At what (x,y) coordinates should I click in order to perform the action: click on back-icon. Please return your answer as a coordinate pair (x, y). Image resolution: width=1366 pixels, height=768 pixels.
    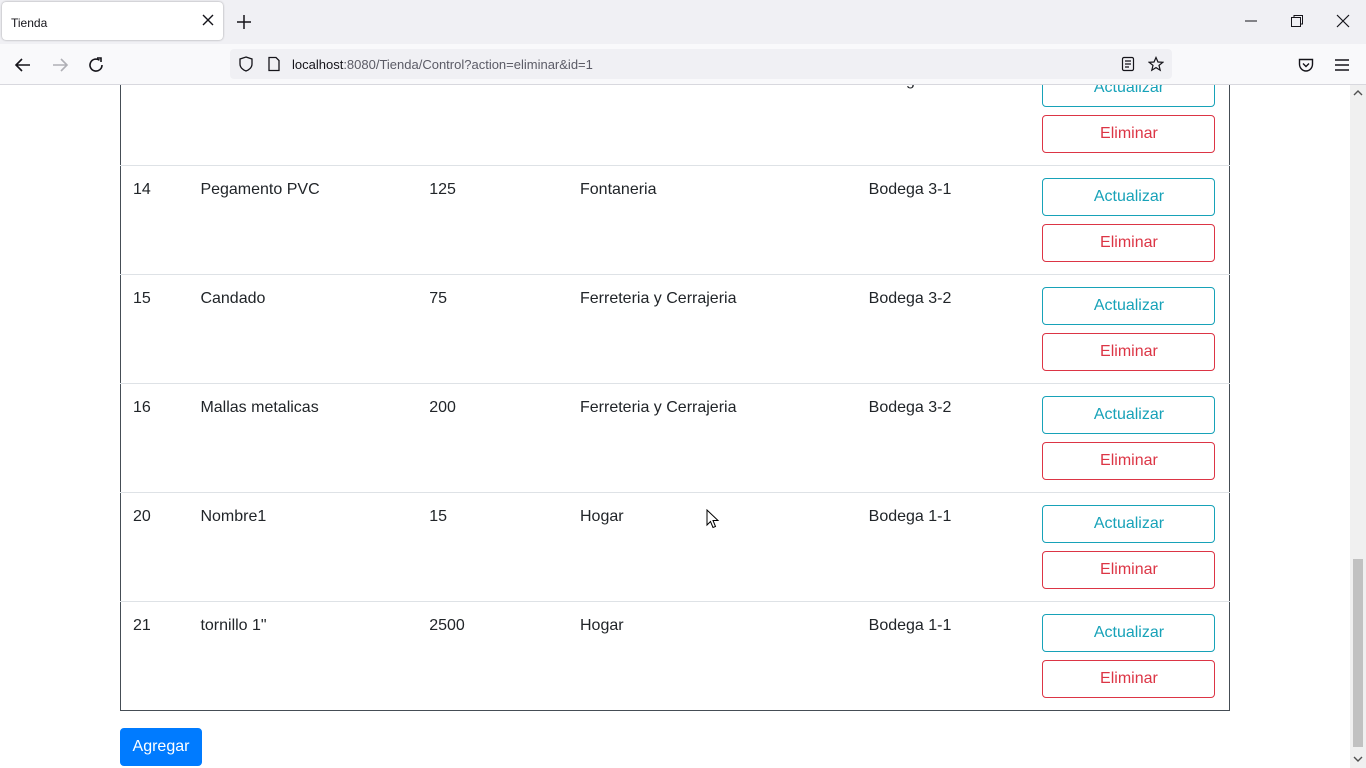
    Looking at the image, I should click on (23, 65).